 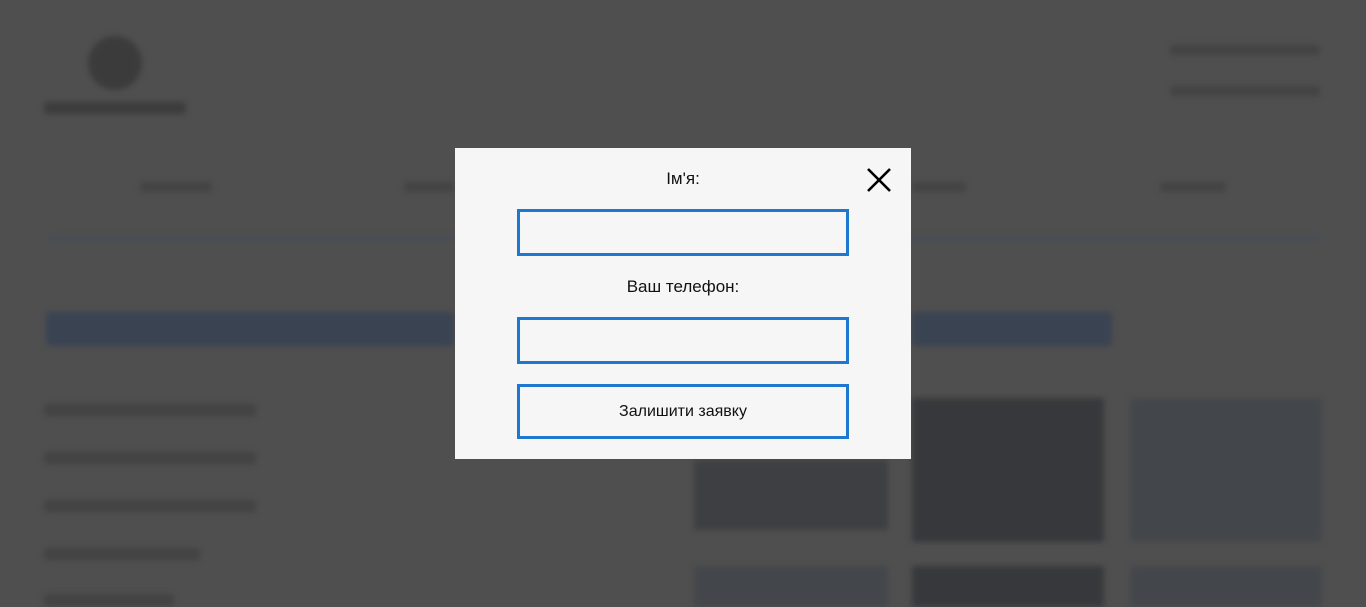 I want to click on page-heading-end, so click(x=1012, y=329).